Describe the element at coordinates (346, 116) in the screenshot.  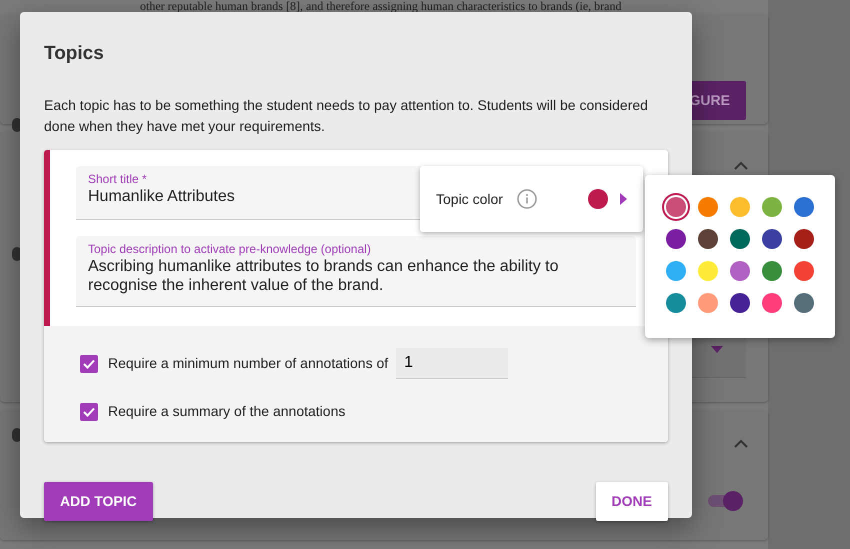
I see `dialog-description: Each topic has to be something the student needs to pay attention to. Students will be considered done when they have met your requirements.` at that location.